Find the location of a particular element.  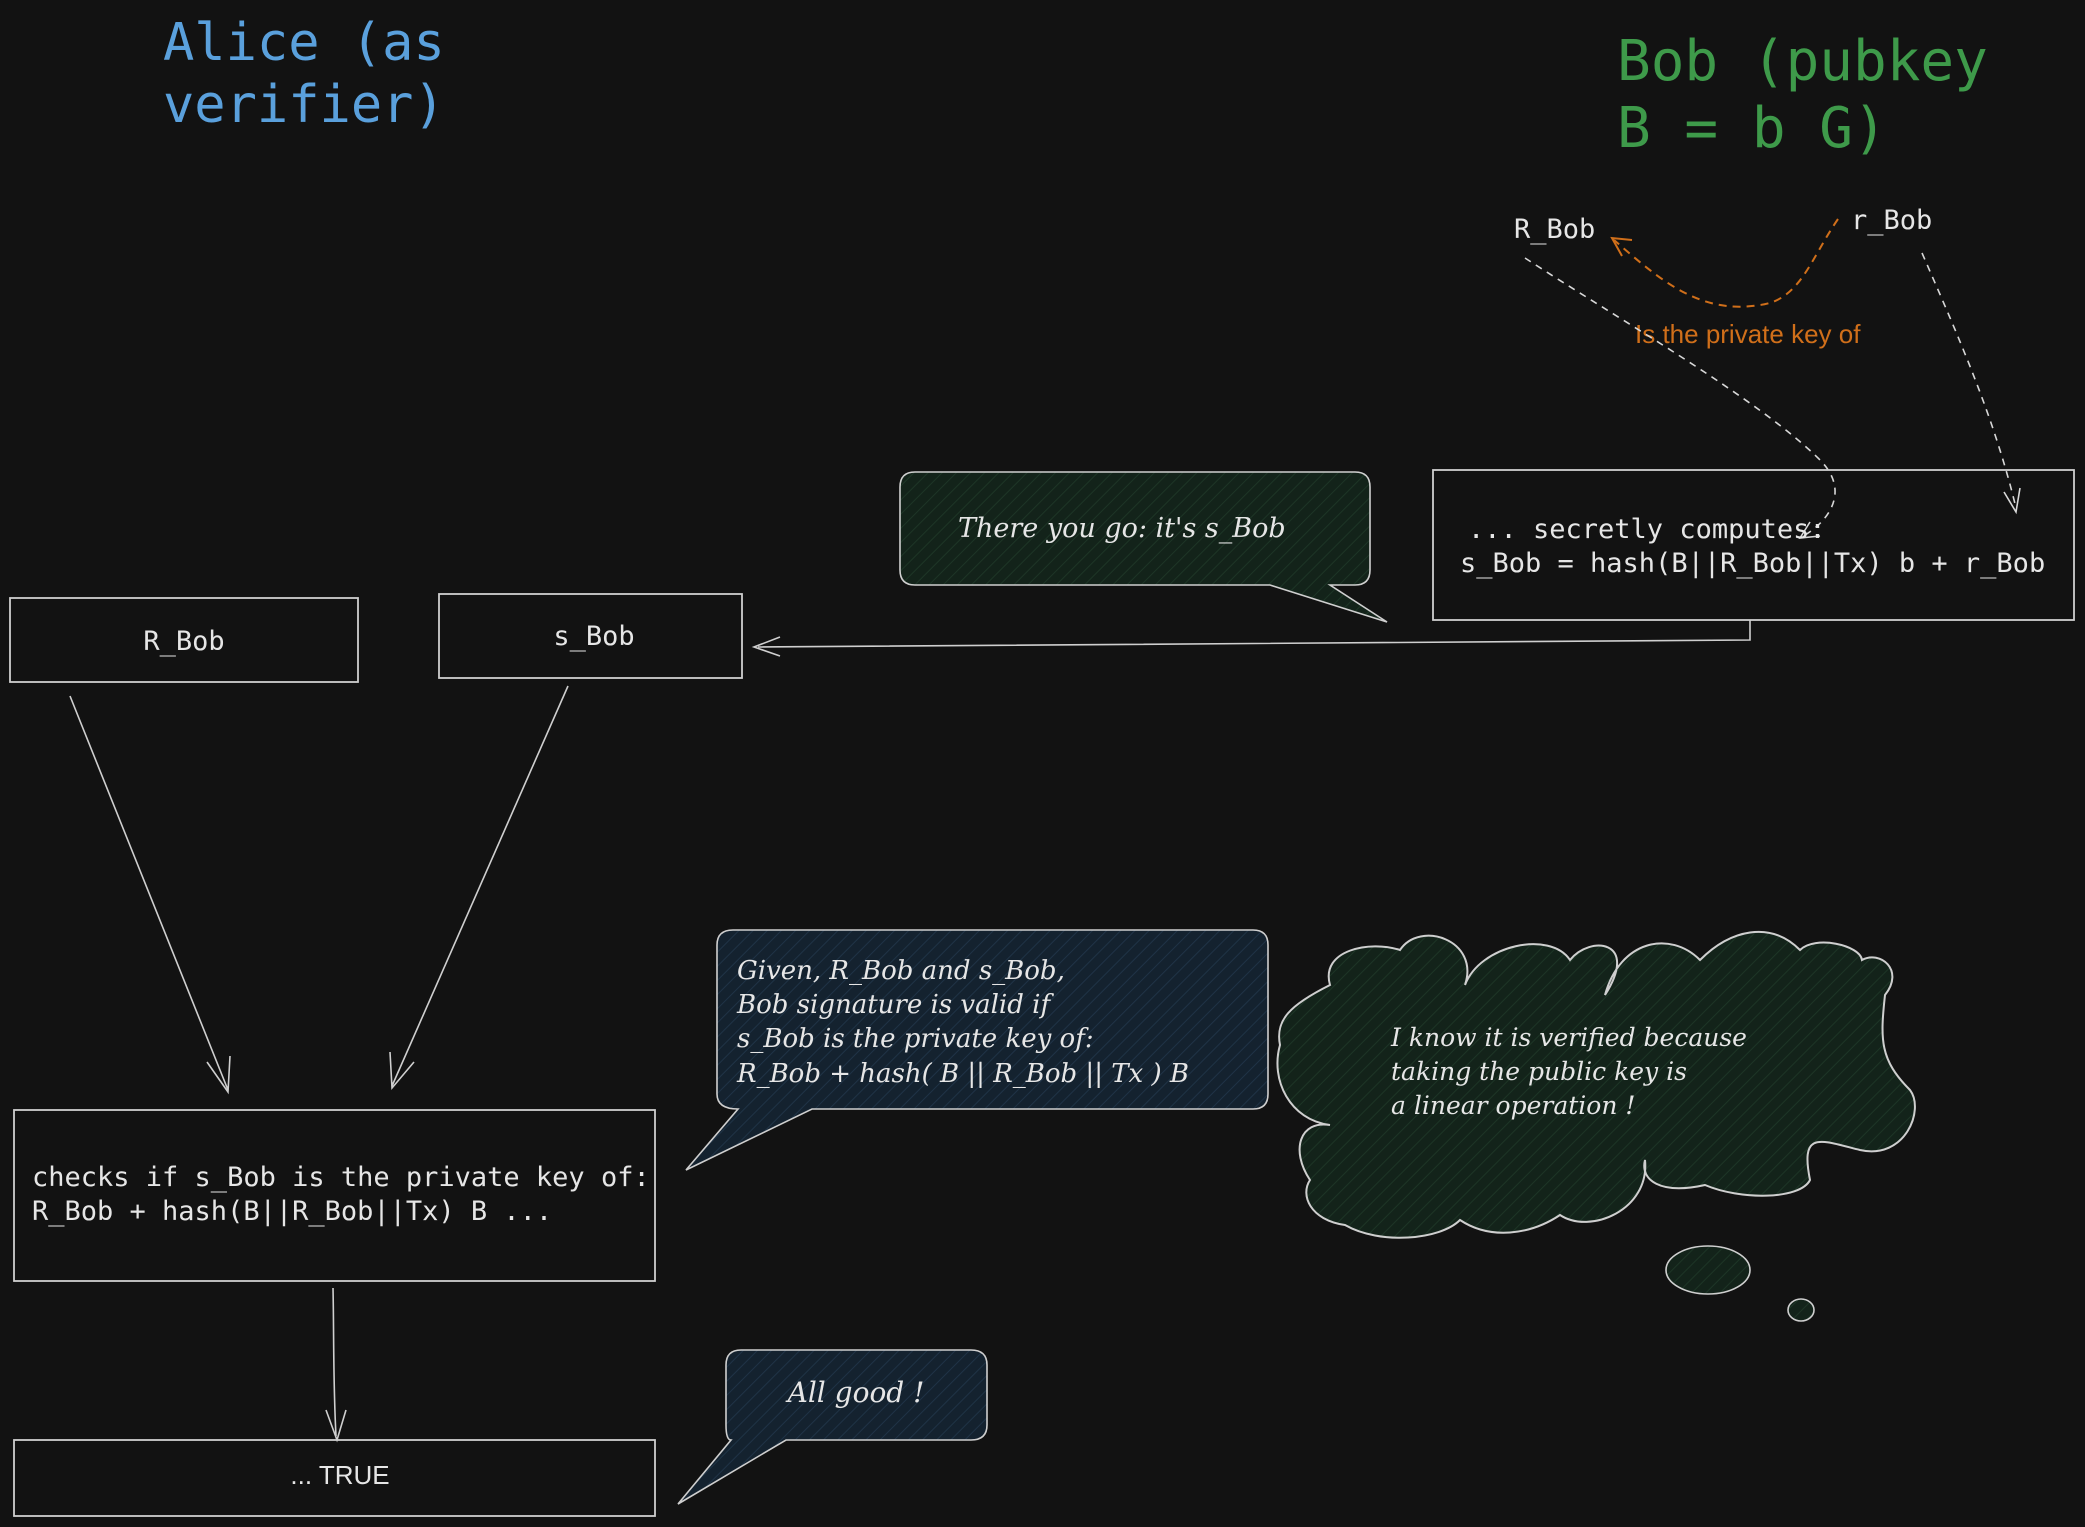

there-you-go-text: There you go: it's s_Bob is located at coordinates (1122, 528).